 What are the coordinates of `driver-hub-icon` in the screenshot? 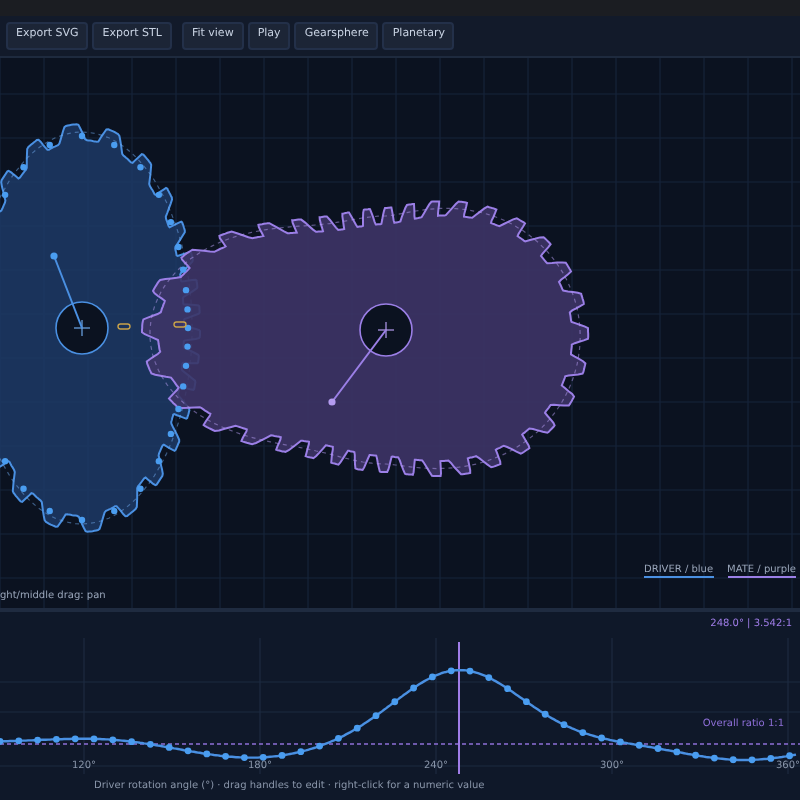 It's located at (82, 328).